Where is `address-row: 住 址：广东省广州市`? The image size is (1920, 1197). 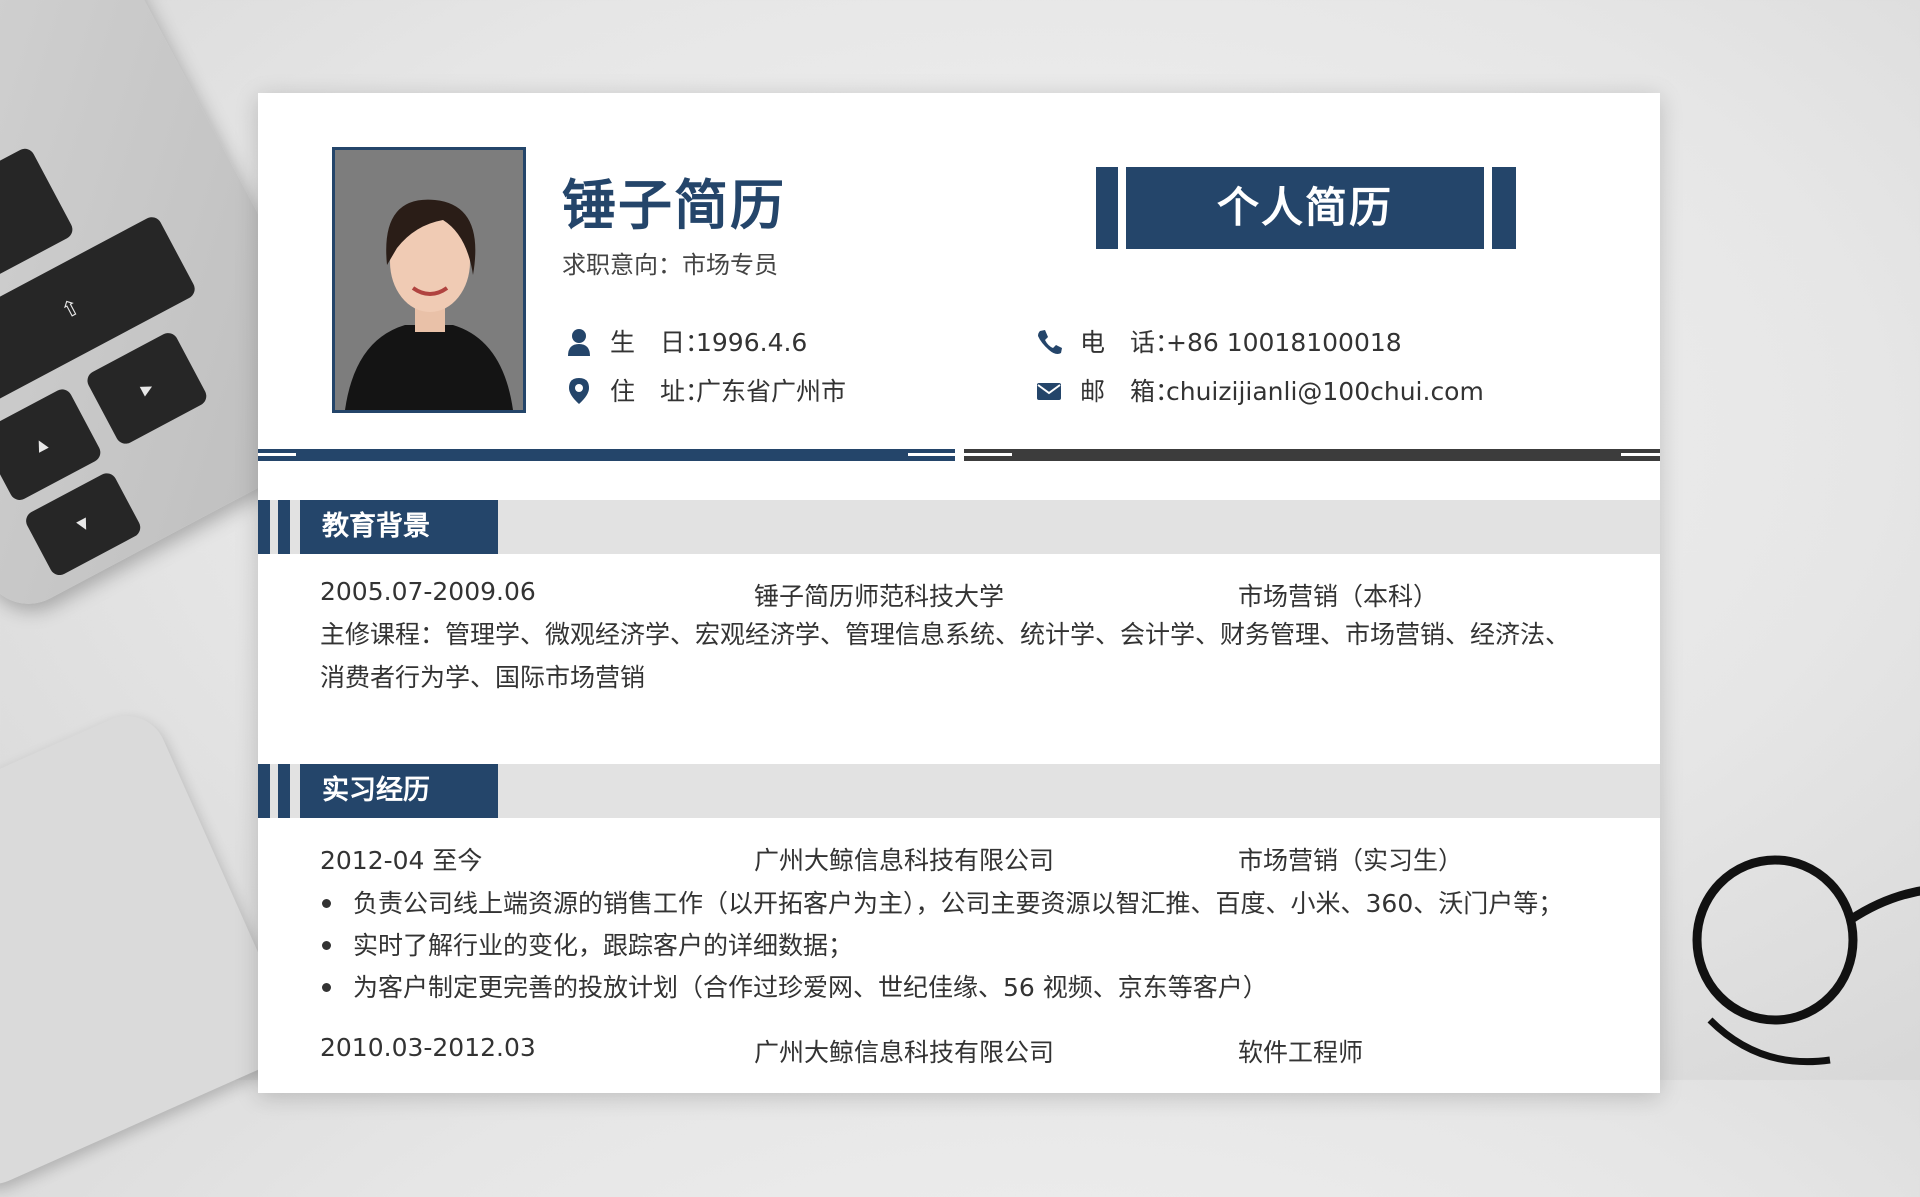
address-row: 住 址：广东省广州市 is located at coordinates (706, 390).